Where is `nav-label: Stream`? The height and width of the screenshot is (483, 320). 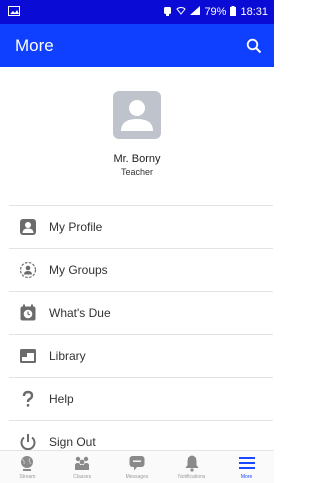
nav-label: Stream is located at coordinates (27, 477).